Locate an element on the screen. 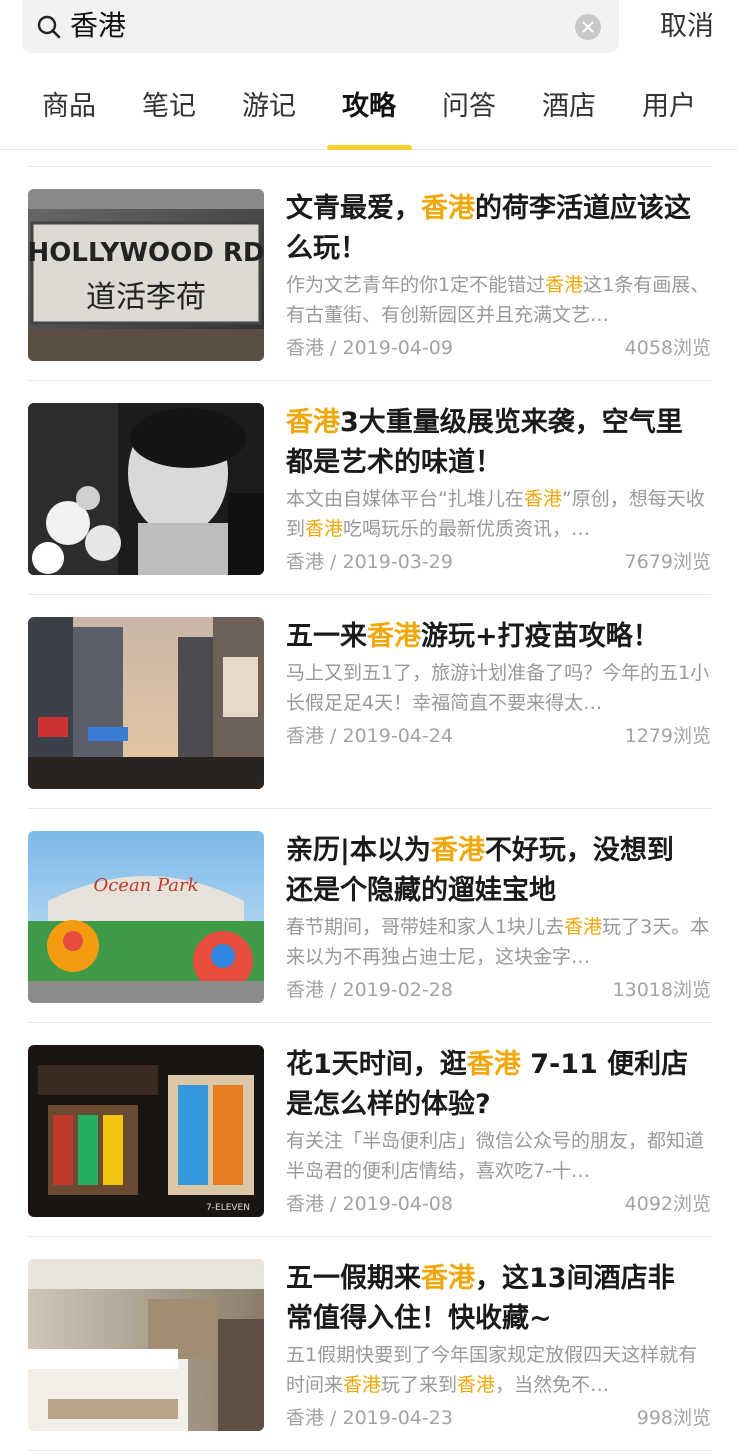 The image size is (739, 1455). view-count: 4092浏览 is located at coordinates (667, 1204).